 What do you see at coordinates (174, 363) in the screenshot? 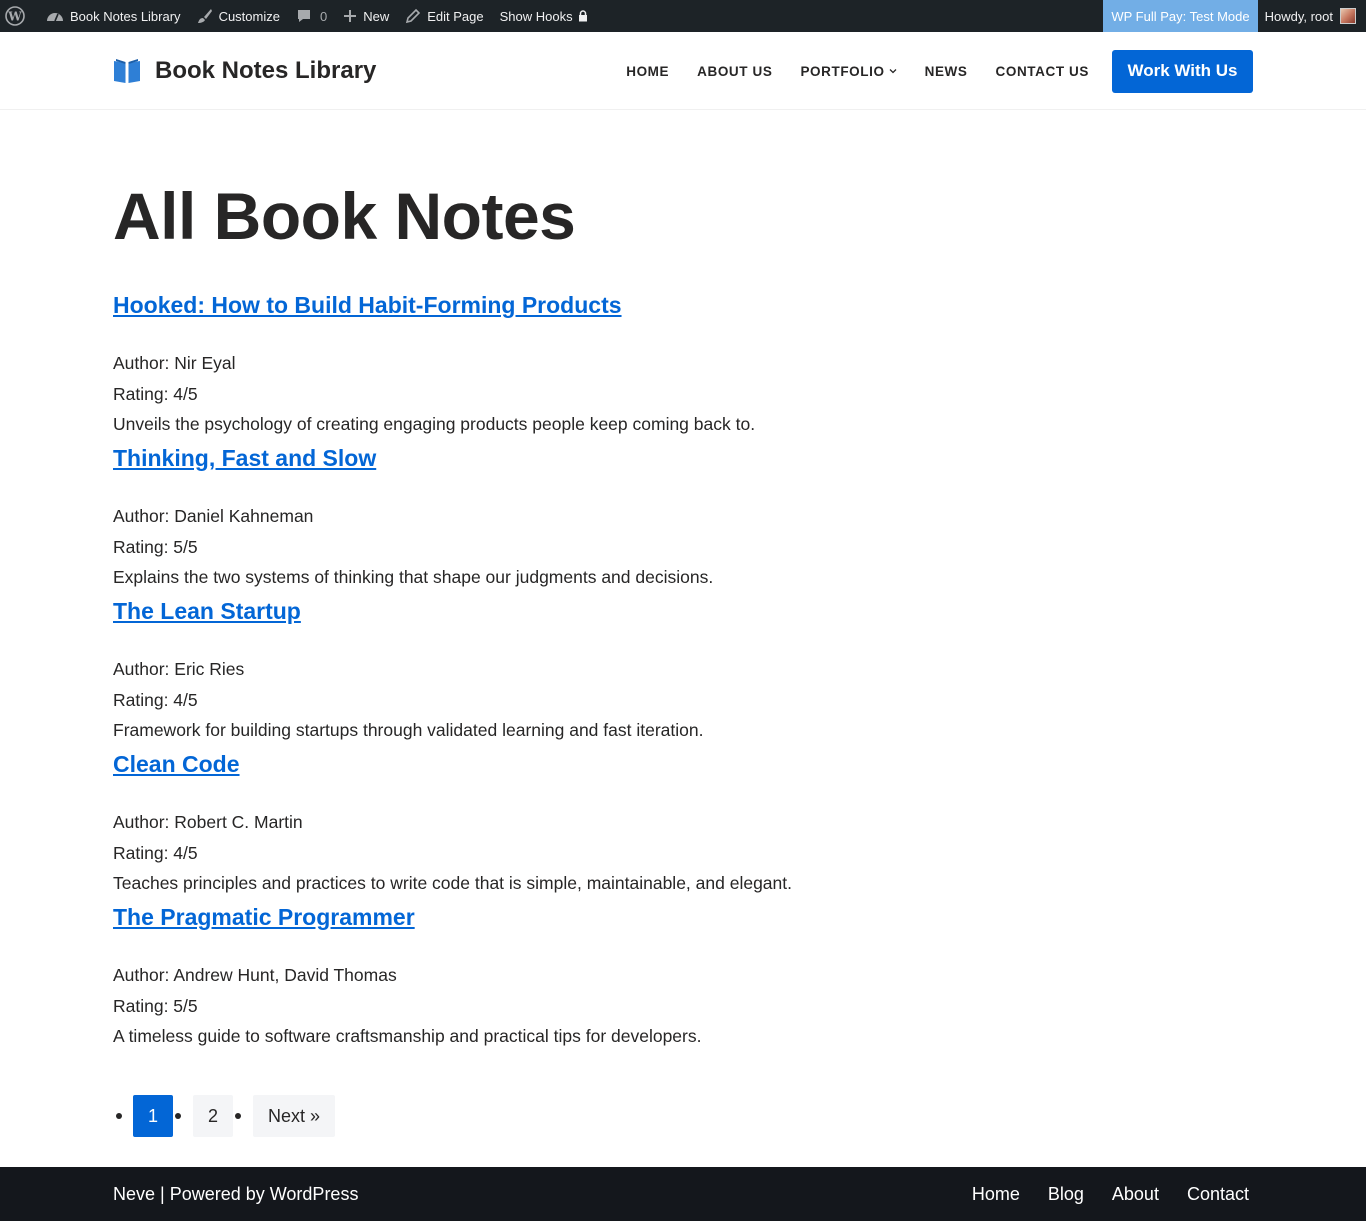
I see `book-author: Author: Nir Eyal` at bounding box center [174, 363].